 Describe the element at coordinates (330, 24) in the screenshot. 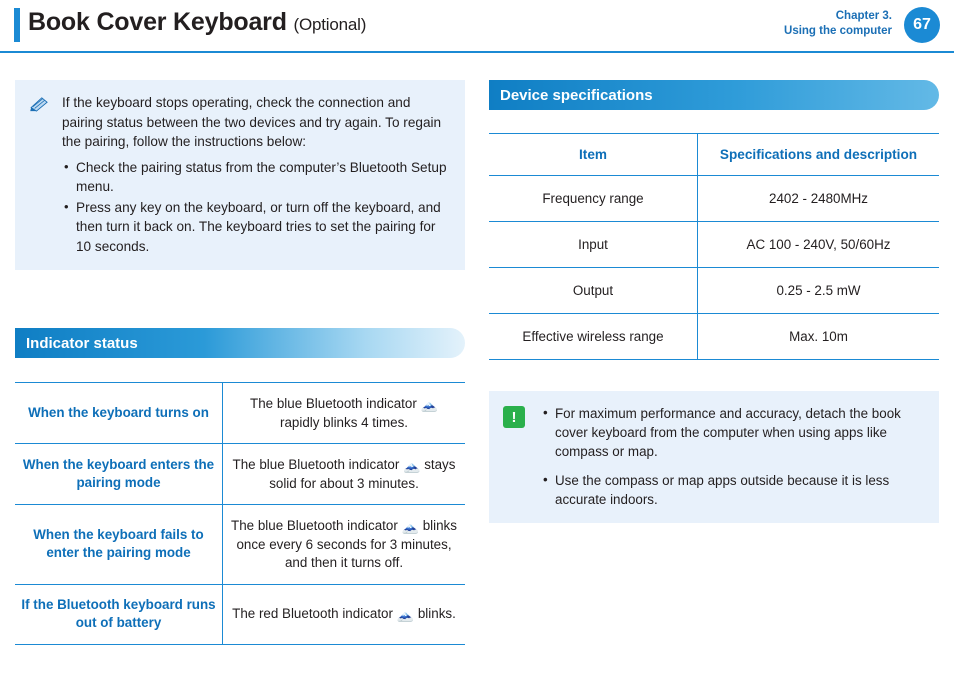

I see `page-title-optional: (Optional)` at that location.